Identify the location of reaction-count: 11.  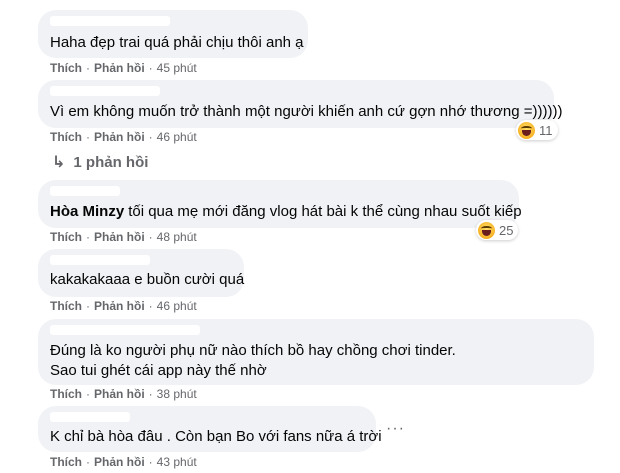
(546, 130).